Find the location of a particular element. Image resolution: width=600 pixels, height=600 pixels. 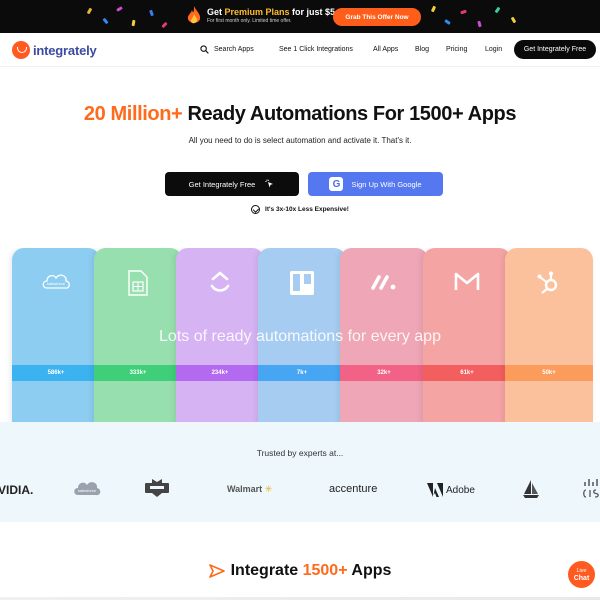

integrate-title: Integrate 1500+ Apps is located at coordinates (311, 570).